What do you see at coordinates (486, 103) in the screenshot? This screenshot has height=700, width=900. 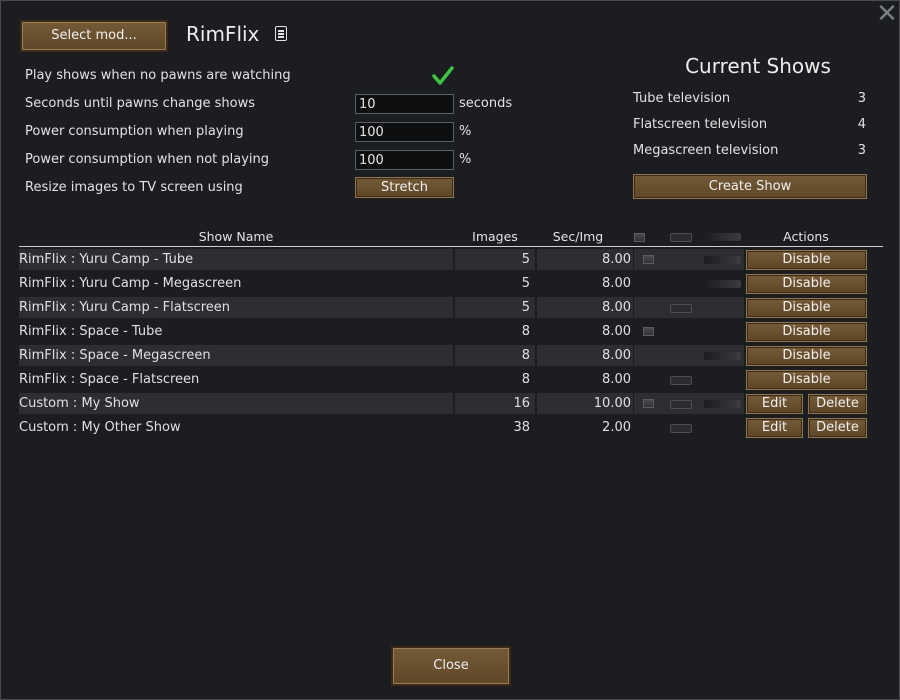 I see `seconds-unit: seconds` at bounding box center [486, 103].